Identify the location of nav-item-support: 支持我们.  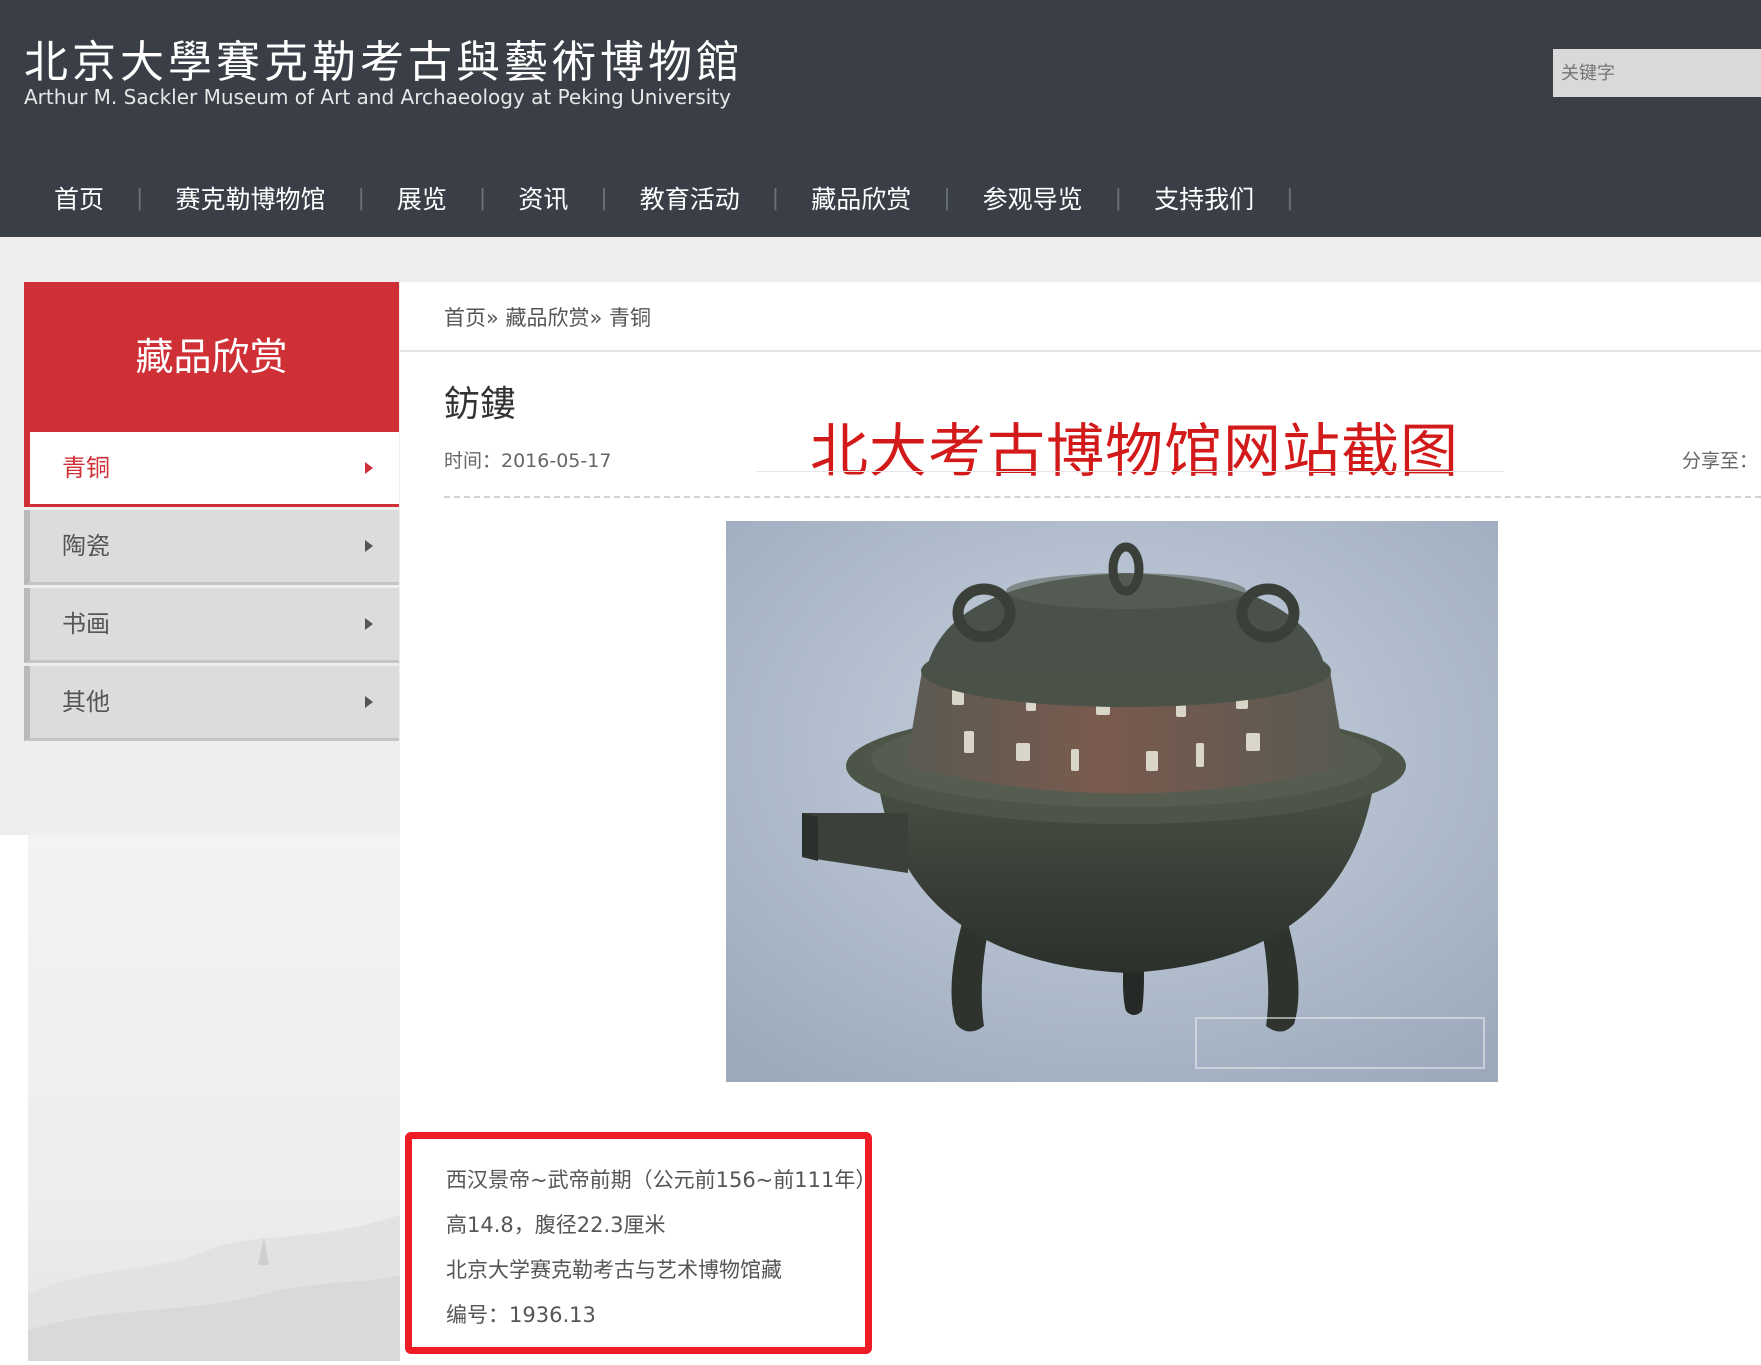
(1204, 198).